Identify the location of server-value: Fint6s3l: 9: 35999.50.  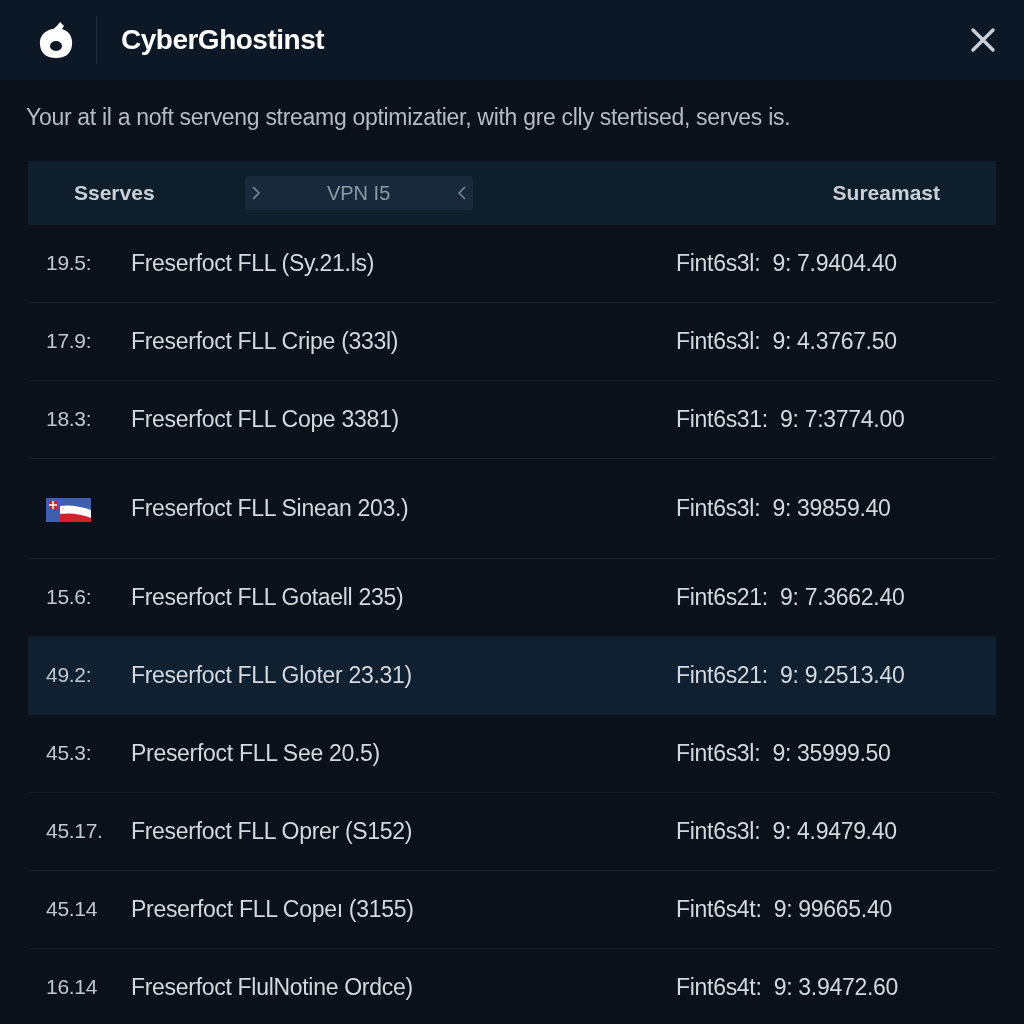
(783, 752).